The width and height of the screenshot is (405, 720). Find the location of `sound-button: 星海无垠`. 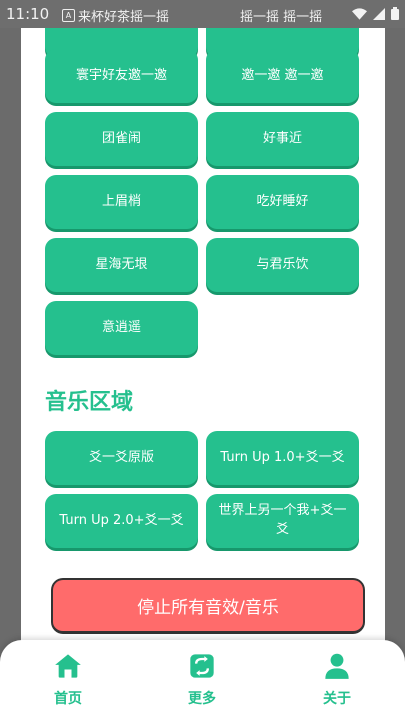

sound-button: 星海无垠 is located at coordinates (121, 265).